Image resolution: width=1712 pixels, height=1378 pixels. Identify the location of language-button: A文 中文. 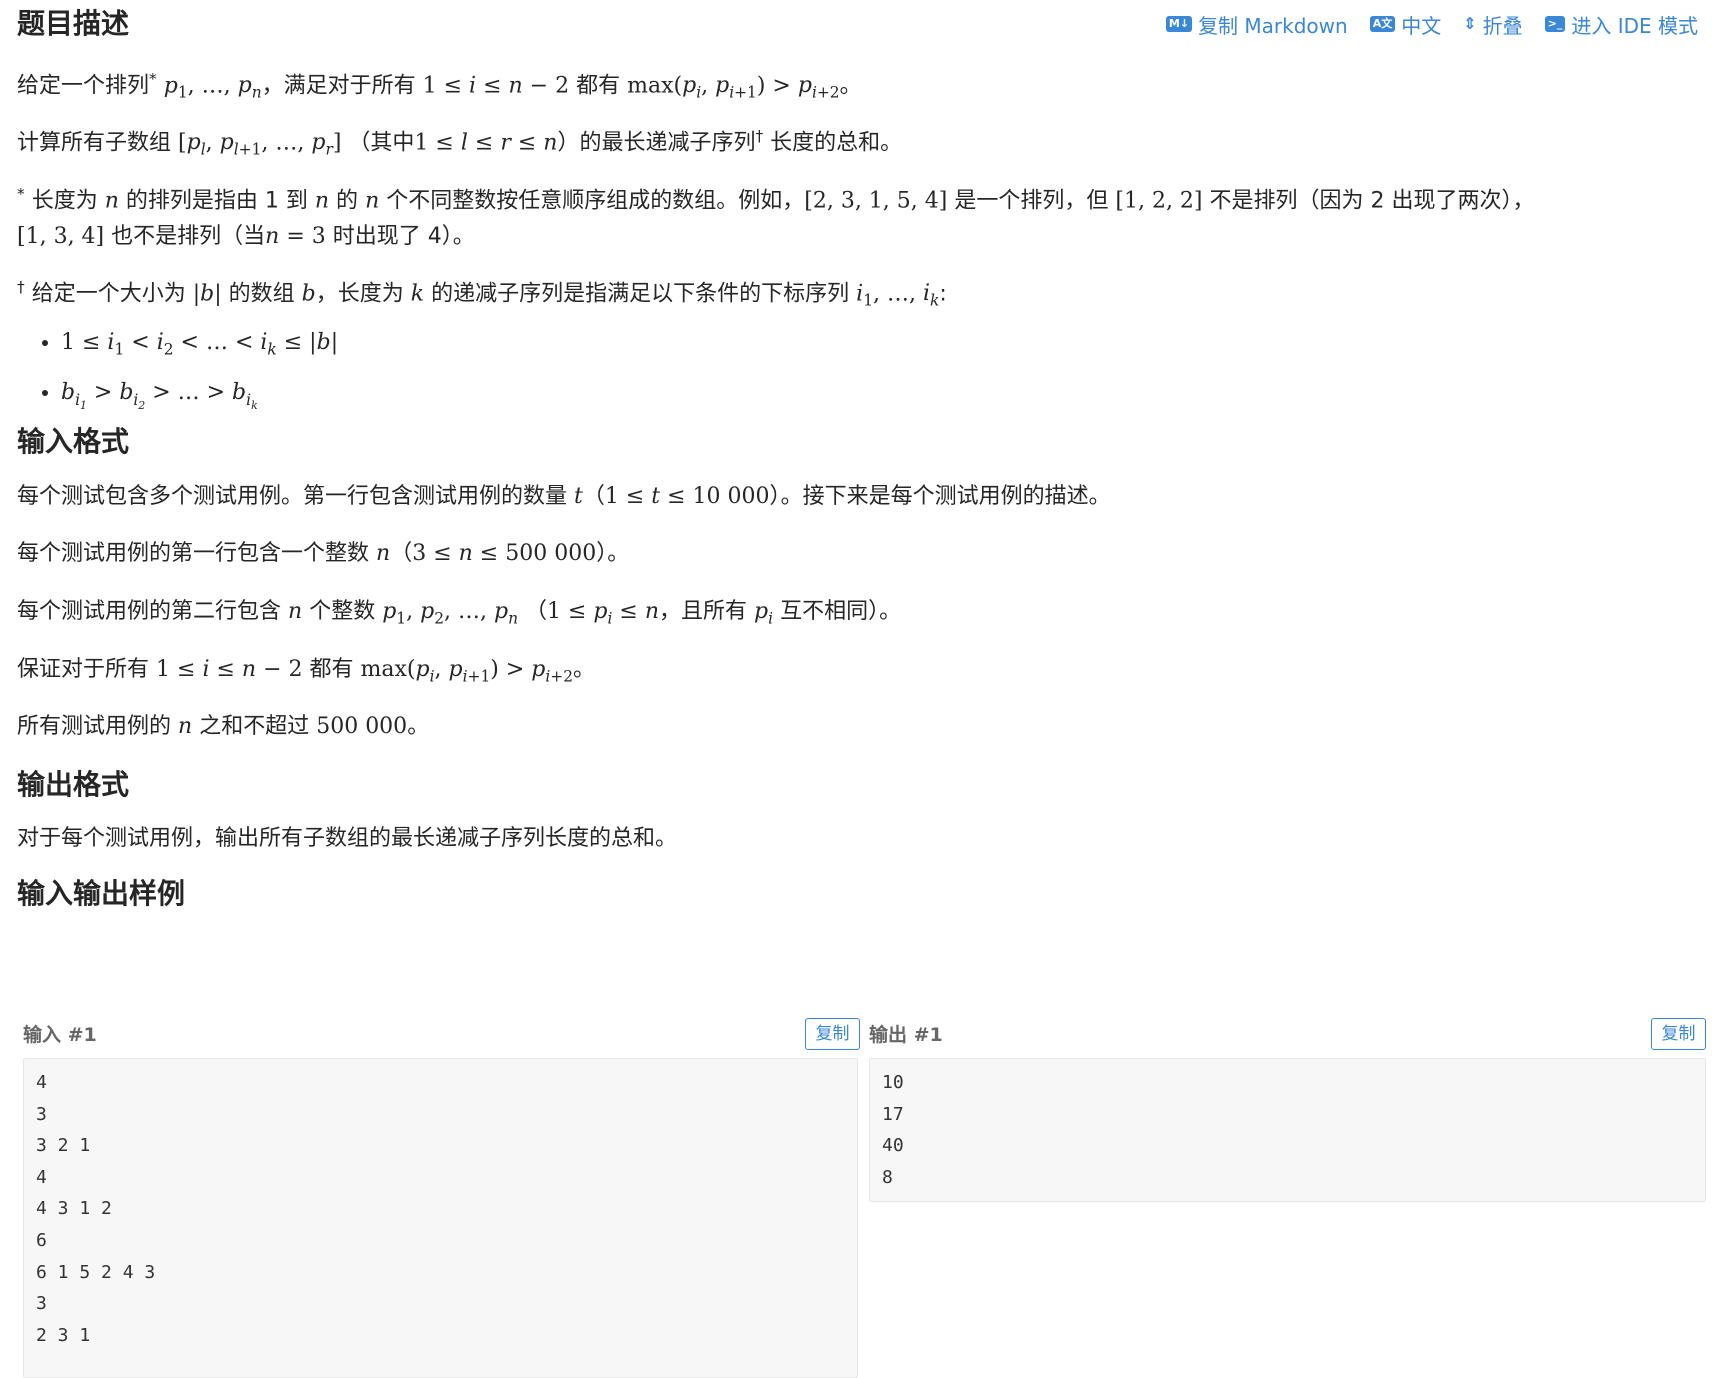
(1405, 24).